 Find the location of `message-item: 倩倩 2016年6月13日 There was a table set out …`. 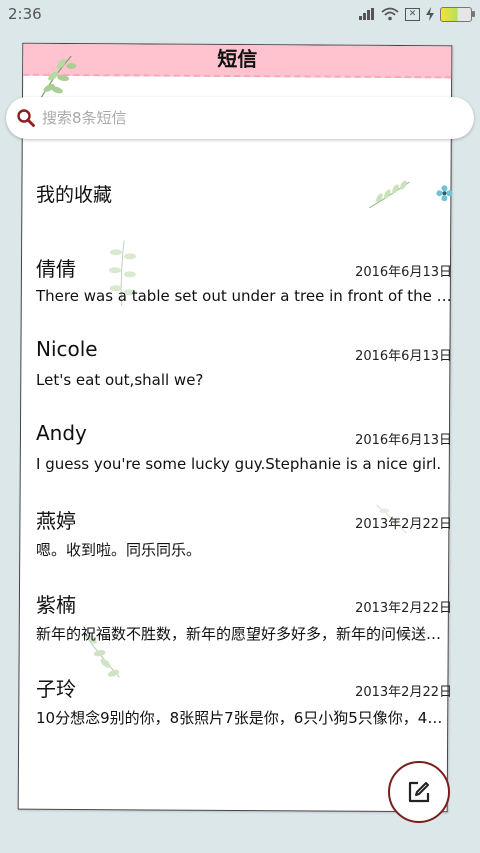

message-item: 倩倩 2016年6月13日 There was a table set out … is located at coordinates (244, 289).